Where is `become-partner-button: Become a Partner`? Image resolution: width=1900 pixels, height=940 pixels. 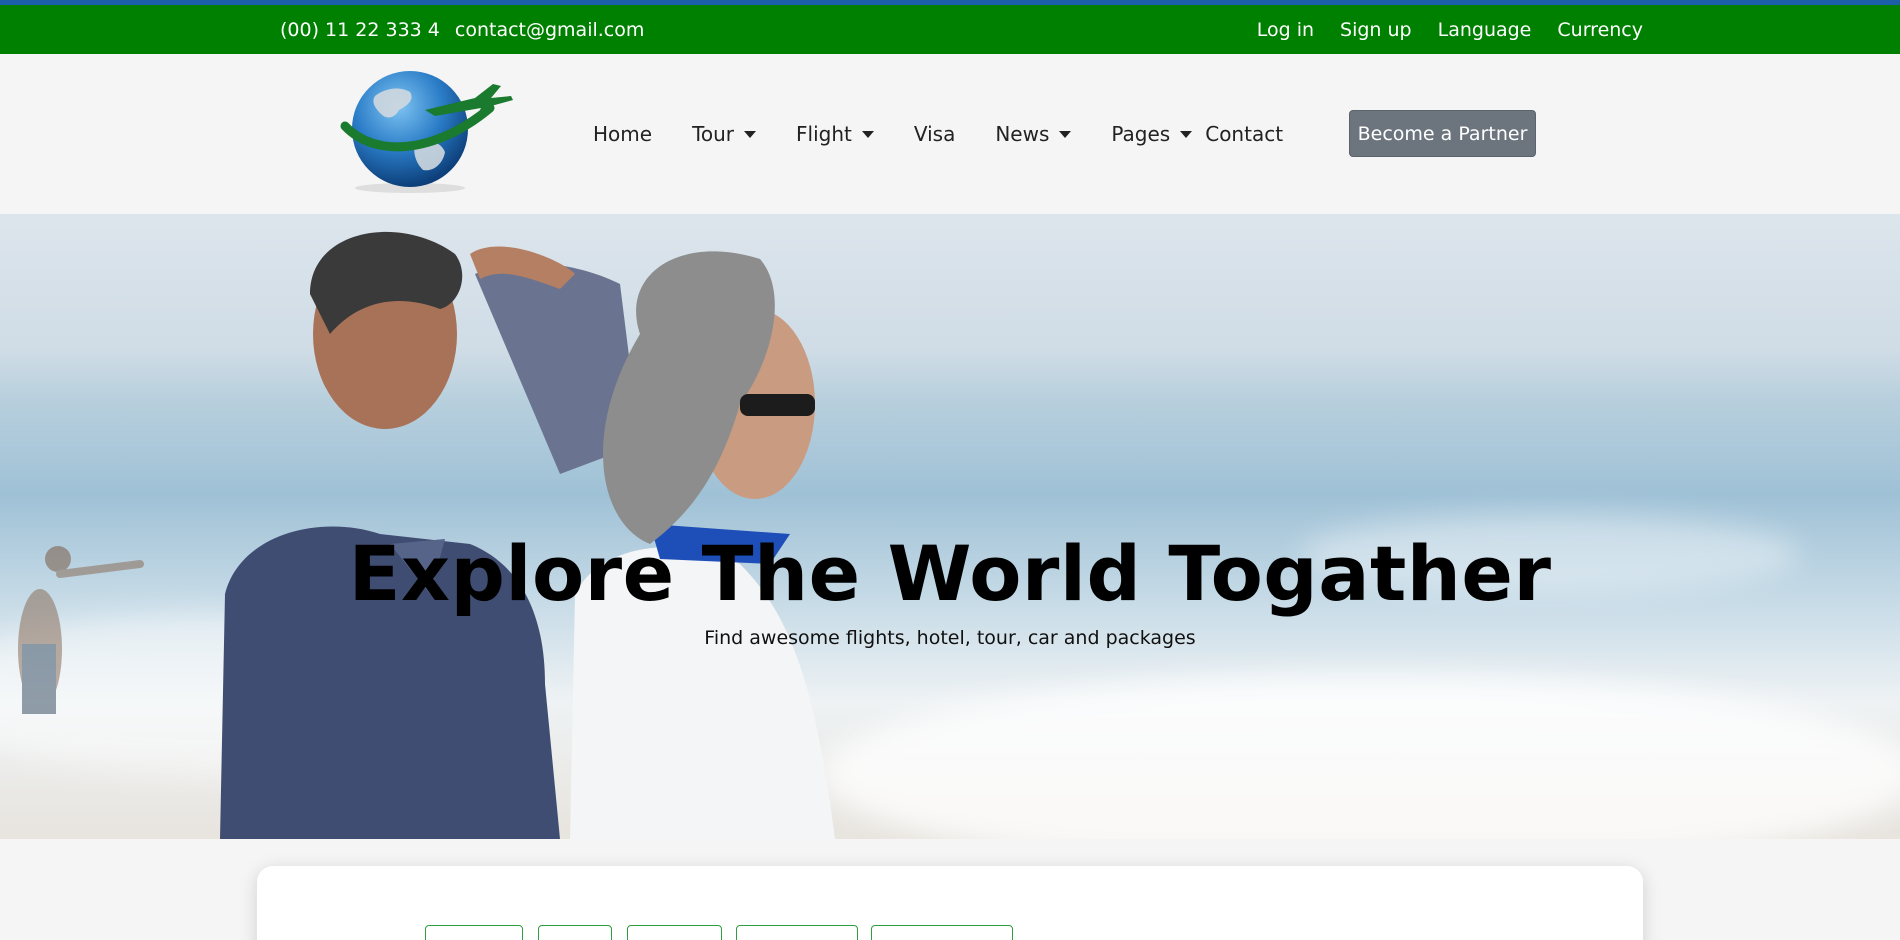
become-partner-button: Become a Partner is located at coordinates (1442, 133).